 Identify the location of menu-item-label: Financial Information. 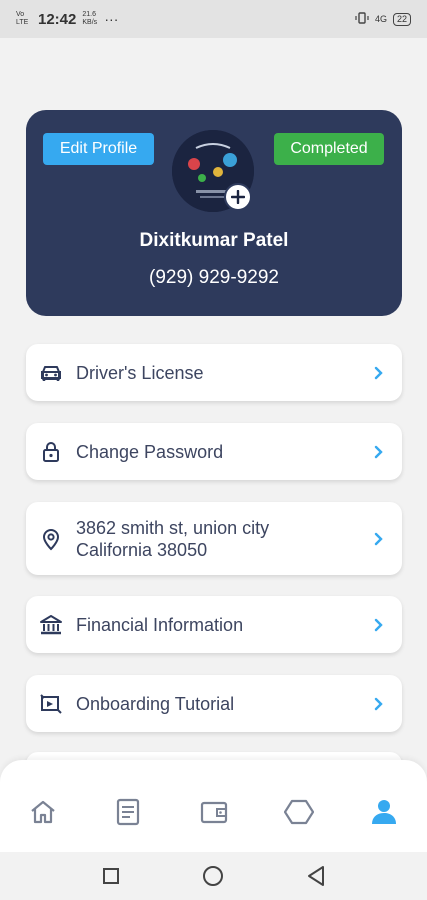
(160, 624).